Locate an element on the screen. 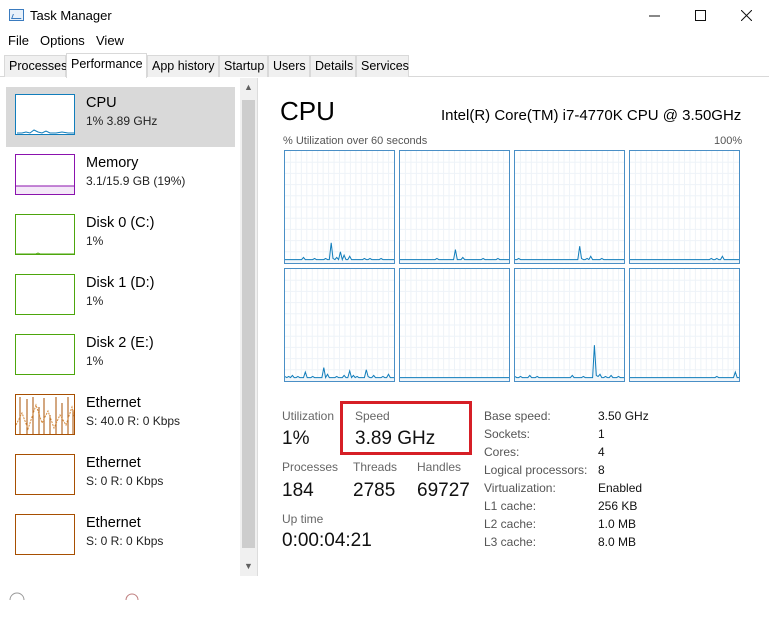  handles-value: 69727 is located at coordinates (443, 490).